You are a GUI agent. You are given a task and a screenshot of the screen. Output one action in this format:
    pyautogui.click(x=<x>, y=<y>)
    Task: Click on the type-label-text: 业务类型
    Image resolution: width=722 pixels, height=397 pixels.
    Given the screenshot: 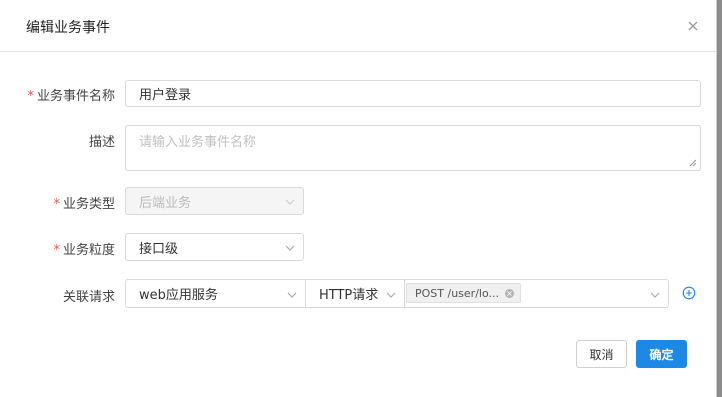 What is the action you would take?
    pyautogui.click(x=88, y=204)
    